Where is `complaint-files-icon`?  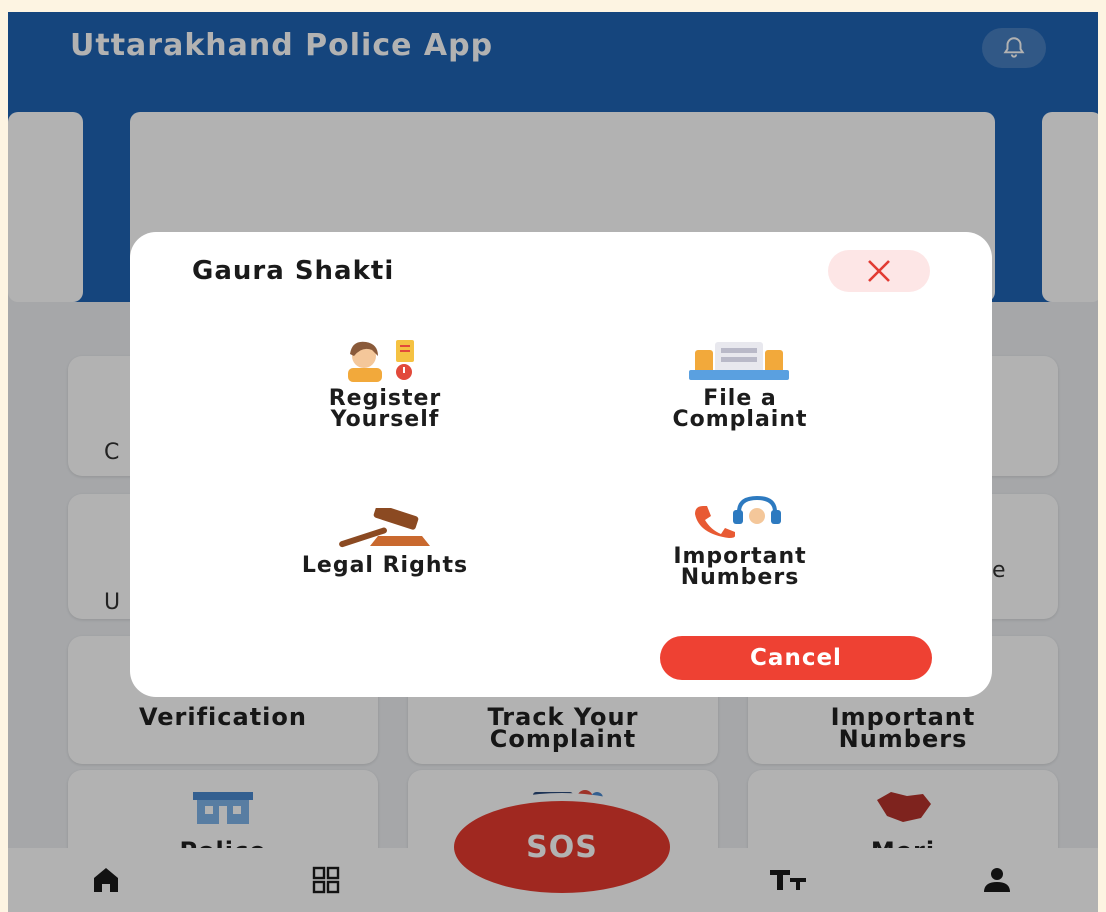 complaint-files-icon is located at coordinates (739, 361).